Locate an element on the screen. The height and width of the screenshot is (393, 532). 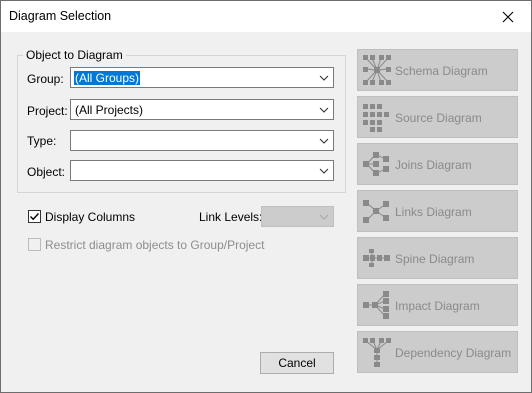
links-diagram-button: Links Diagram is located at coordinates (437, 211).